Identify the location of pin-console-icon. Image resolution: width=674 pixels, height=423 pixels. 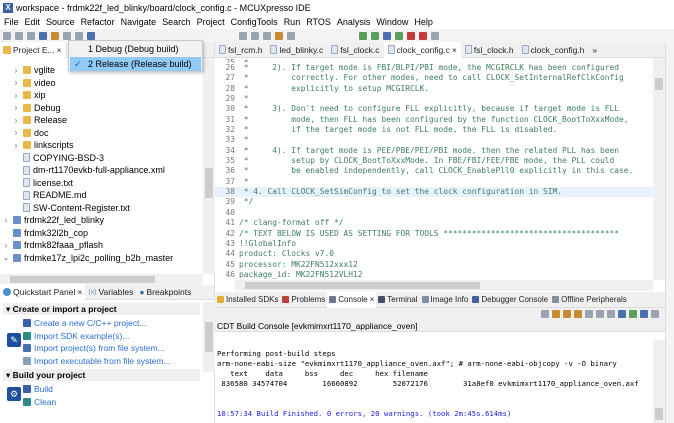
(633, 314).